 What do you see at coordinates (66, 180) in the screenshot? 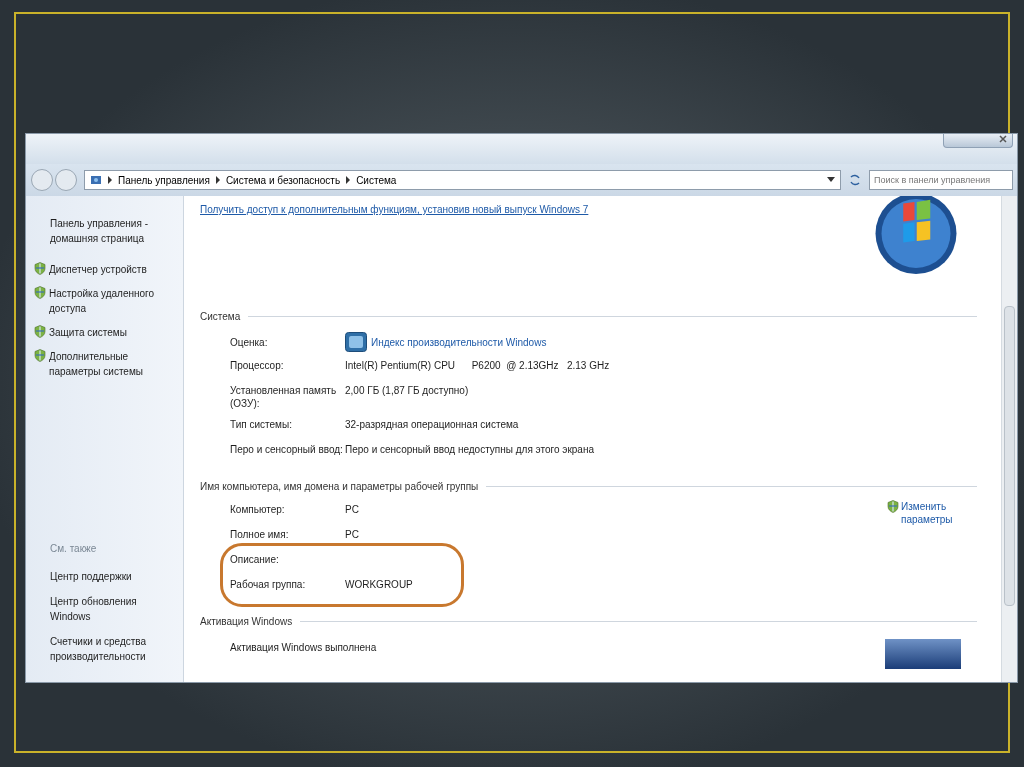
I see `forward-button` at bounding box center [66, 180].